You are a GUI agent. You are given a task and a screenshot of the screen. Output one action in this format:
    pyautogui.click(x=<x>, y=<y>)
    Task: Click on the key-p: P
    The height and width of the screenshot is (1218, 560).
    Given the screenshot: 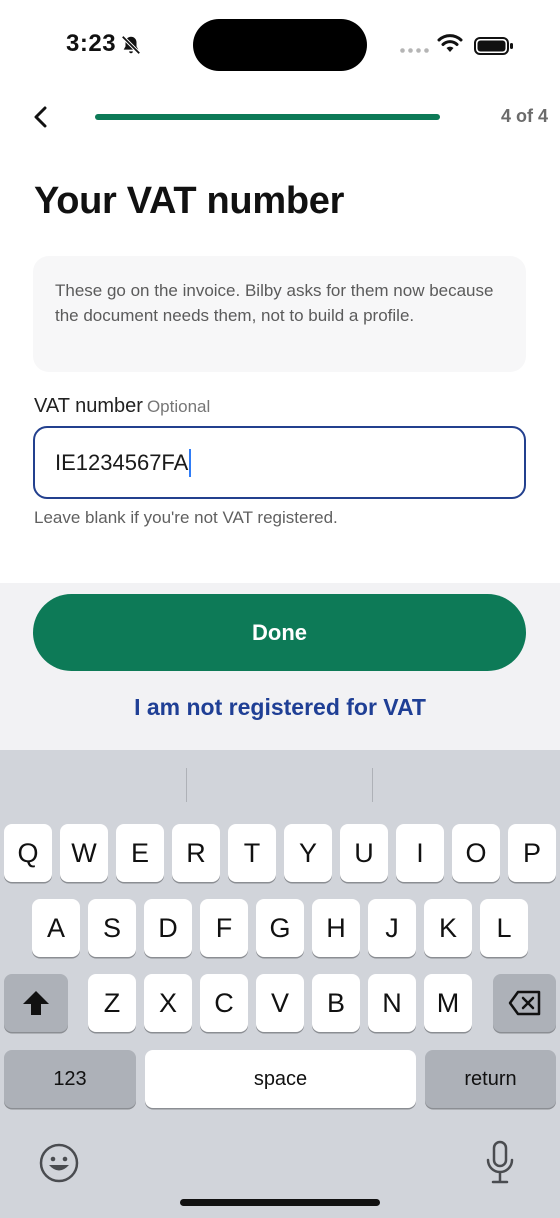 What is the action you would take?
    pyautogui.click(x=532, y=853)
    